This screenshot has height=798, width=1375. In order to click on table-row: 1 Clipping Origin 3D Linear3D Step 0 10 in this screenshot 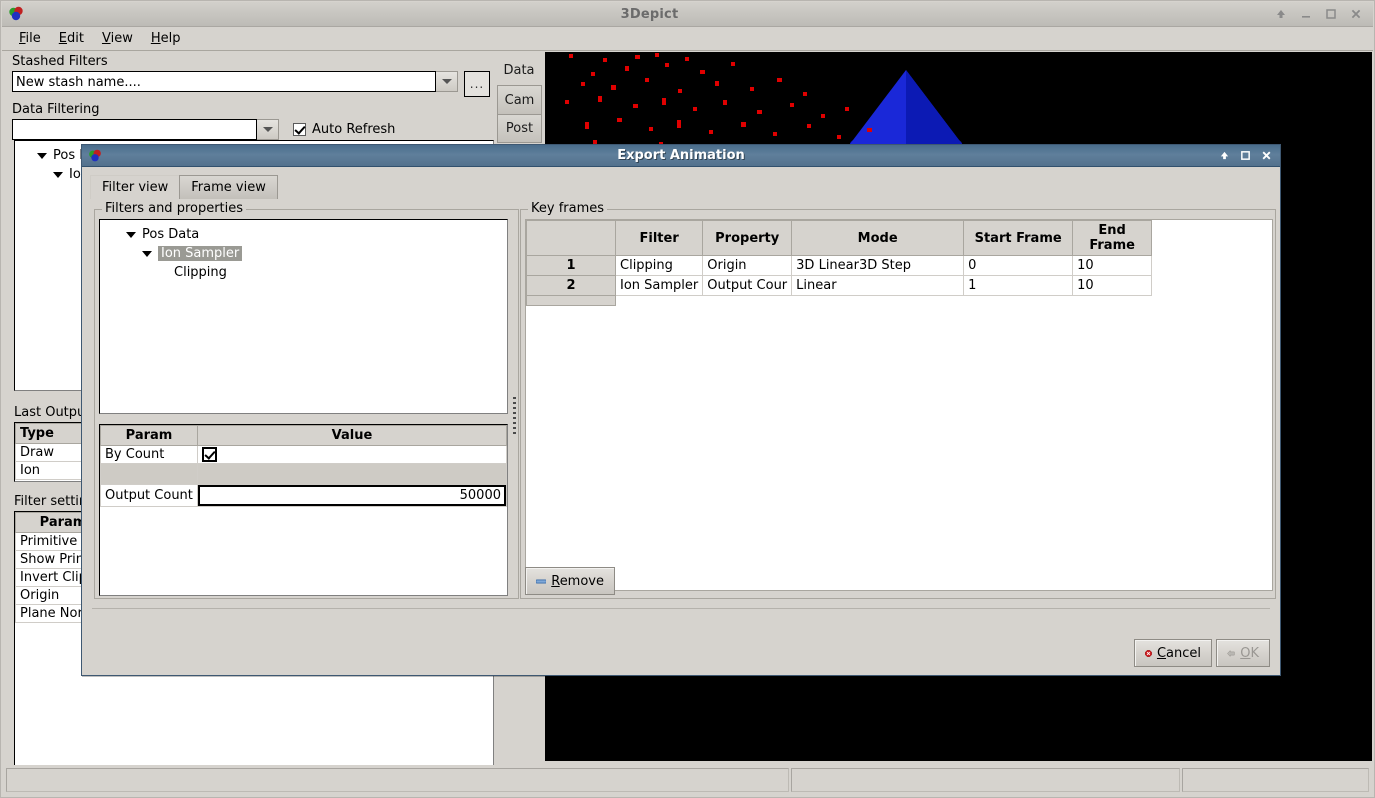, I will do `click(899, 265)`.